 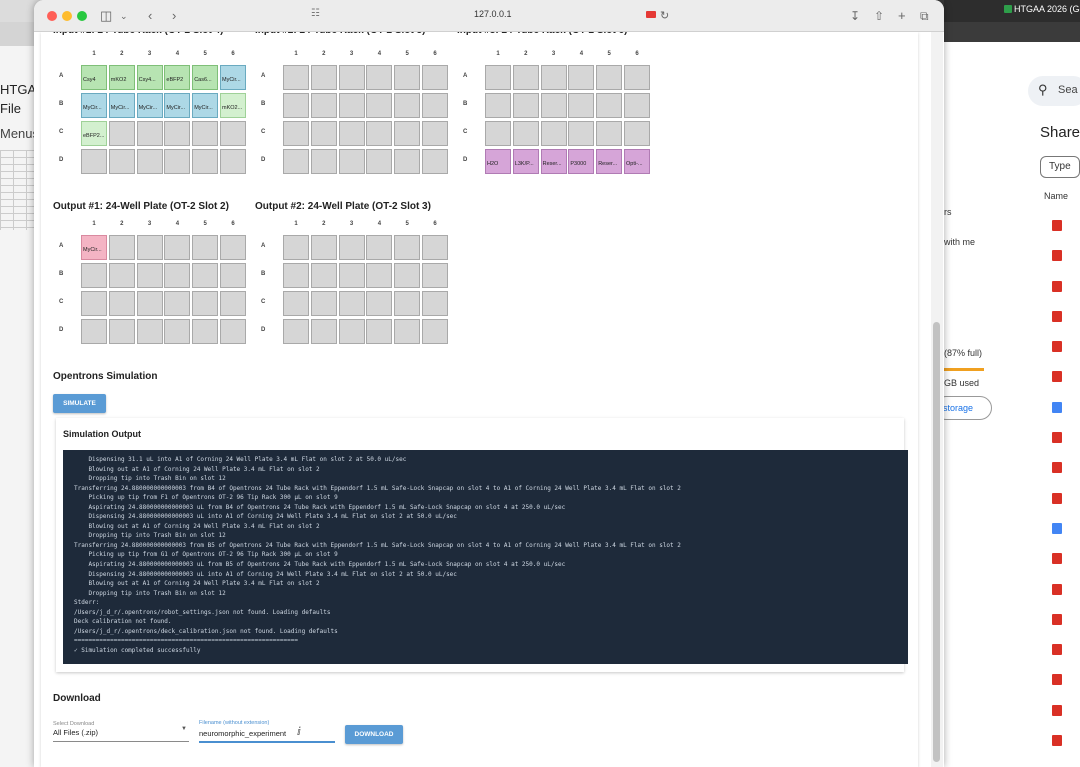 I want to click on page-scrollbar-thumb, so click(x=936, y=542).